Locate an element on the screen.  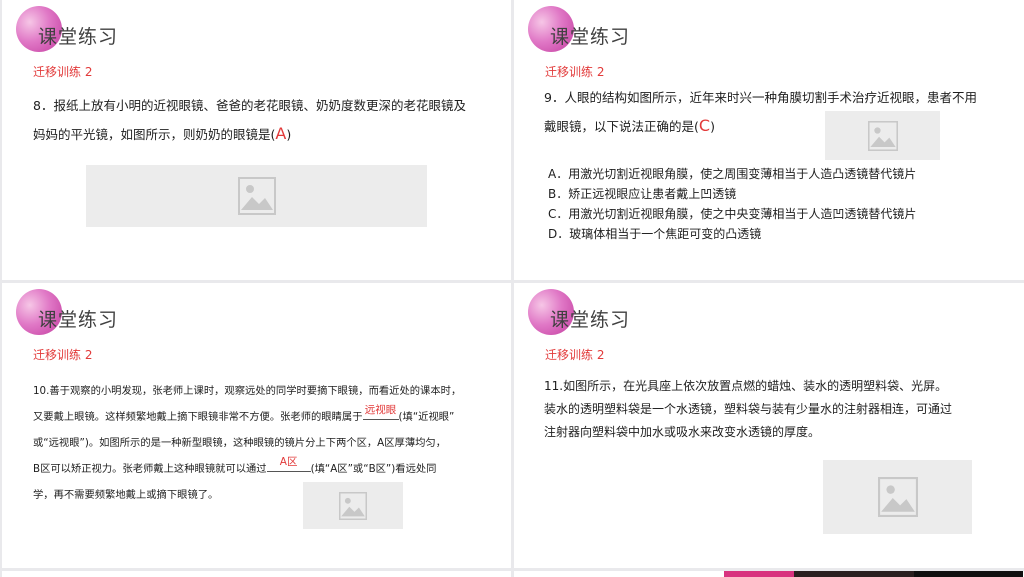
question-line: 8．报纸上放有小明的近视眼镜、爸爸的老花眼镜、奶奶度数更深的老花眼镜及 is located at coordinates (249, 105).